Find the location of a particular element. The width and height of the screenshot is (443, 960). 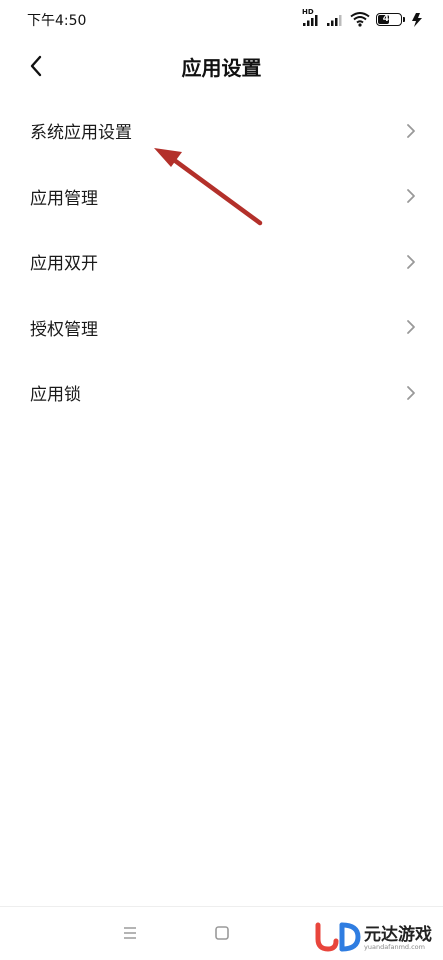

list-item-app-lock: 应用锁 is located at coordinates (221, 393).